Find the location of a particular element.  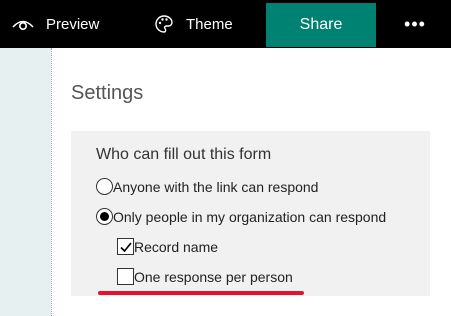

option-one-response: One response per person is located at coordinates (205, 276).